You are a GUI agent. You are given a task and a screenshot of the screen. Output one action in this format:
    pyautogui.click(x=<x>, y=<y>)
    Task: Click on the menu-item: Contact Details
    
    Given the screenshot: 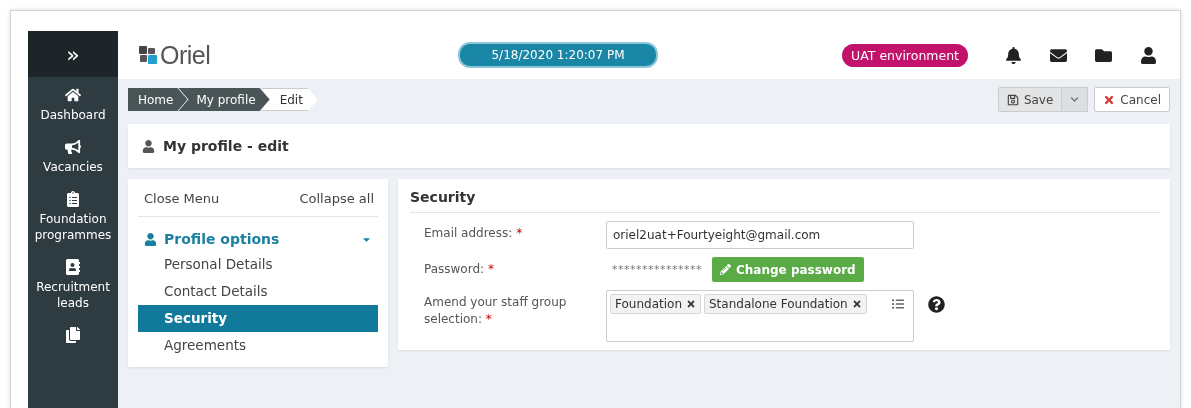 What is the action you would take?
    pyautogui.click(x=258, y=291)
    